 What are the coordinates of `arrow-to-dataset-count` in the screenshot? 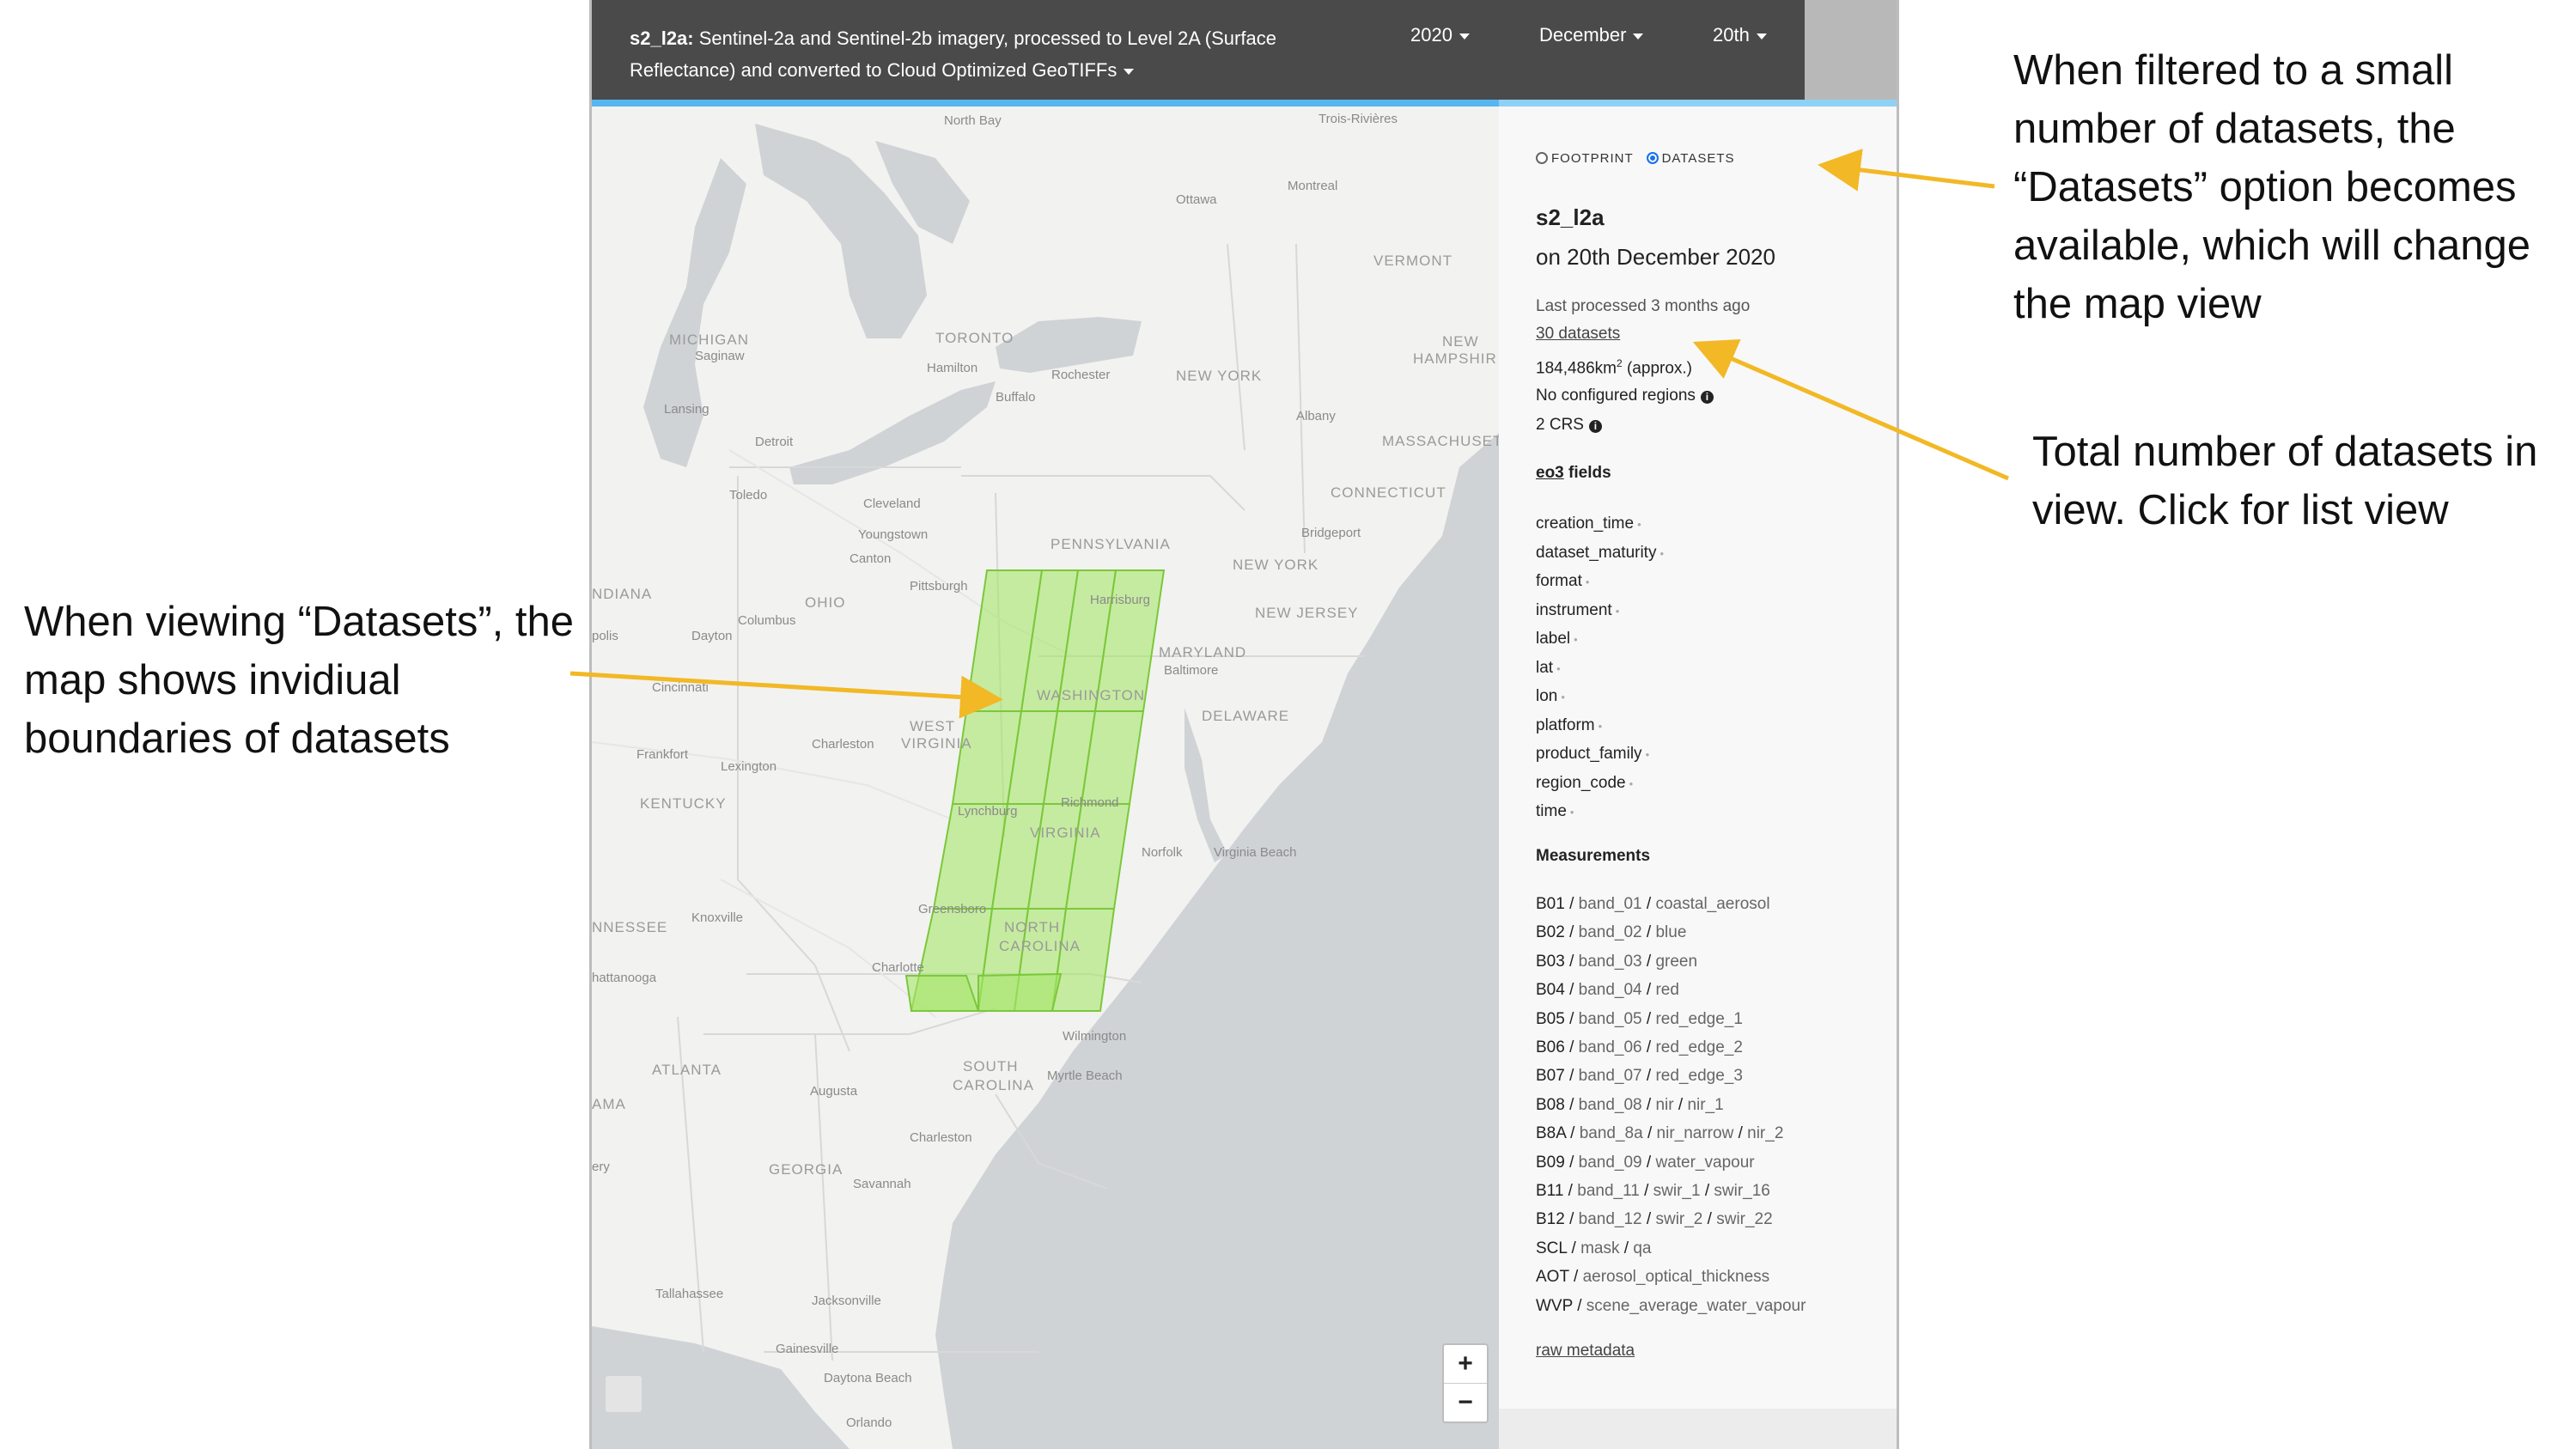 It's located at (1850, 409).